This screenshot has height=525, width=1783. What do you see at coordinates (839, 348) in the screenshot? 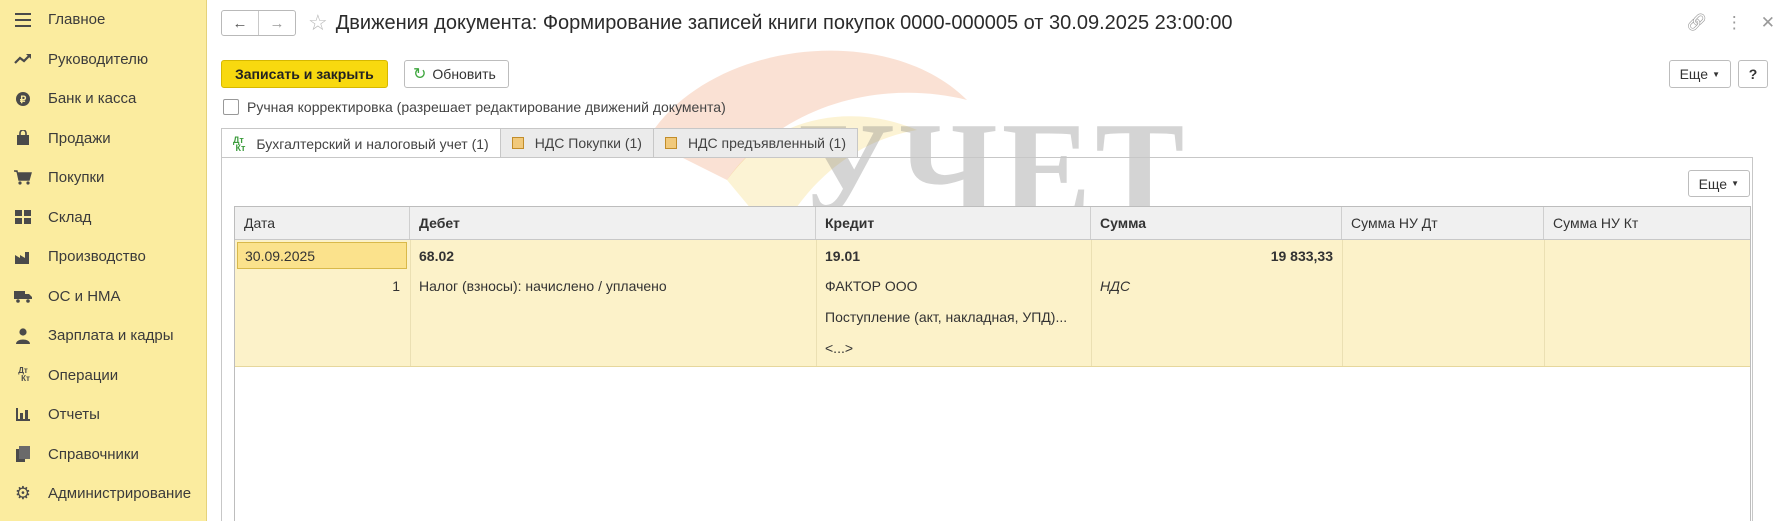
I see `cell-credit-subconto-3: <...>` at bounding box center [839, 348].